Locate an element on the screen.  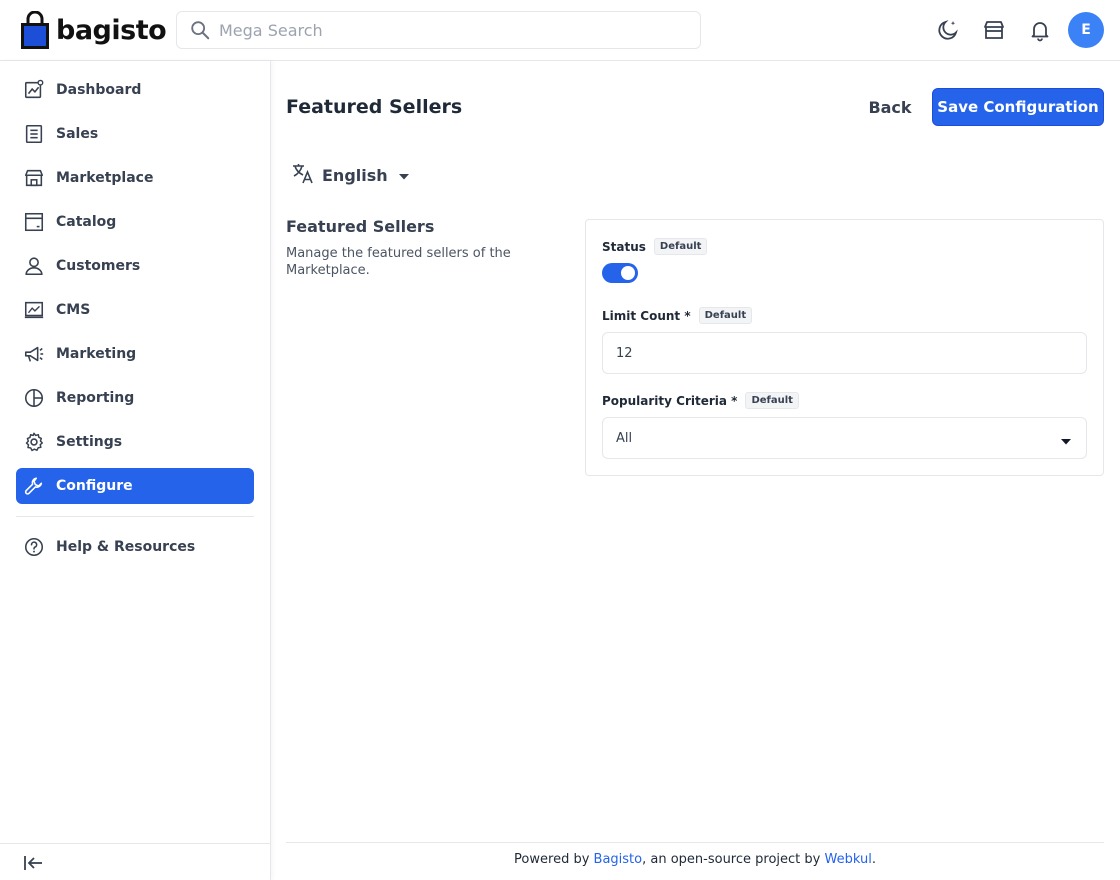
status-label: Status is located at coordinates (624, 246).